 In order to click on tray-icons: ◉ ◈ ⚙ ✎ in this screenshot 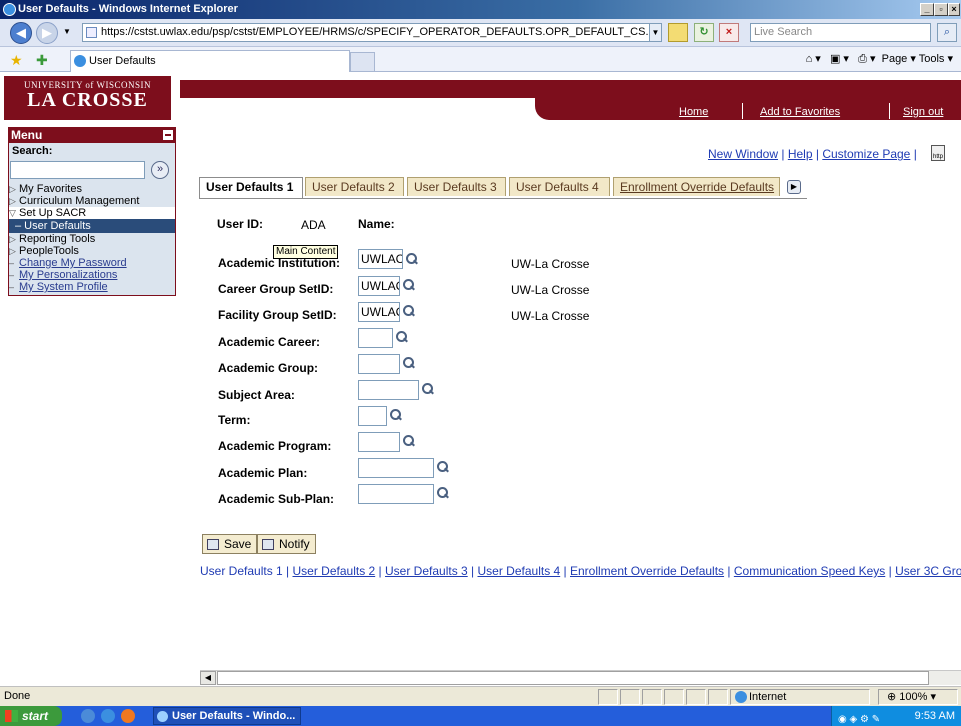, I will do `click(859, 718)`.